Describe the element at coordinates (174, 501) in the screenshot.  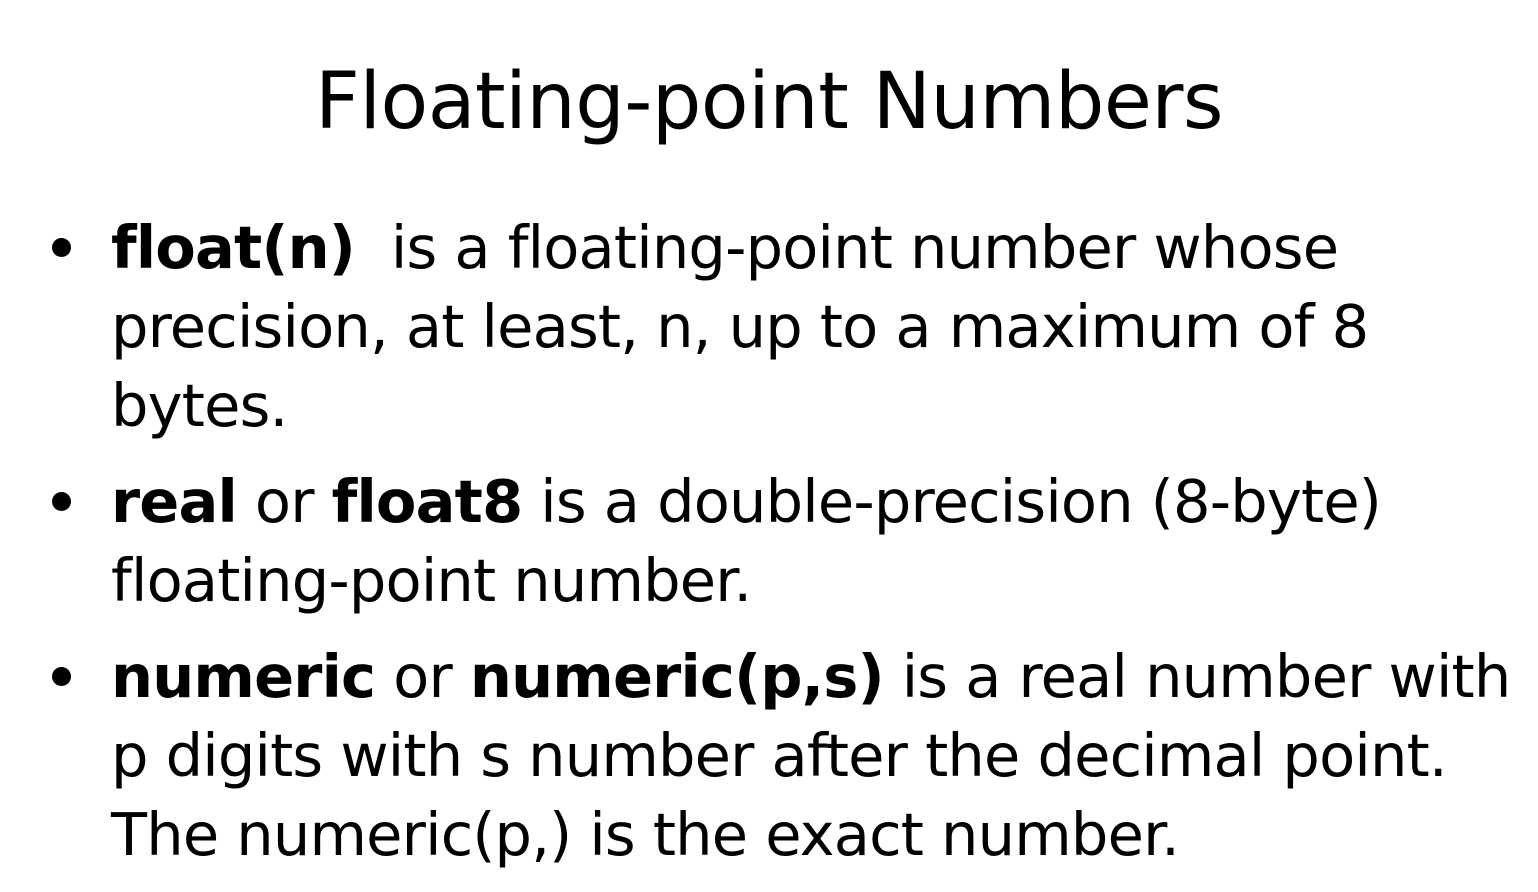
I see `keyword-real: real` at that location.